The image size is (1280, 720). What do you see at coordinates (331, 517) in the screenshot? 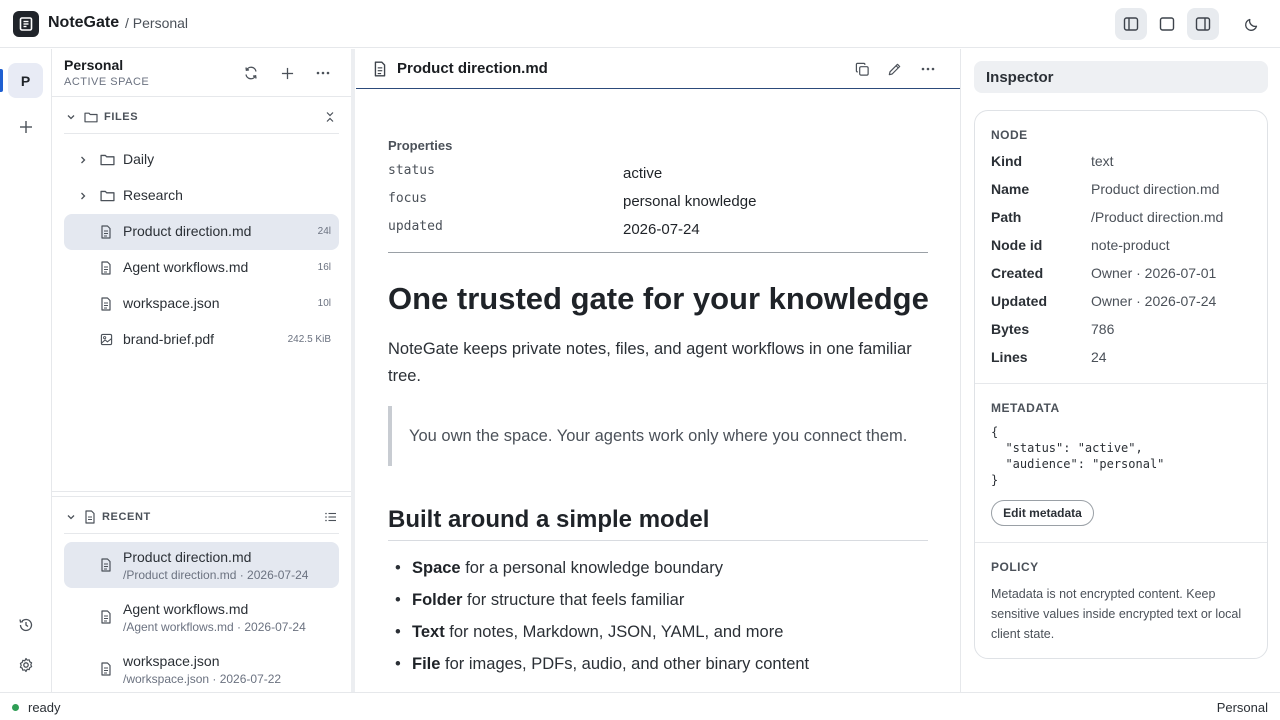
I see `list-icon` at bounding box center [331, 517].